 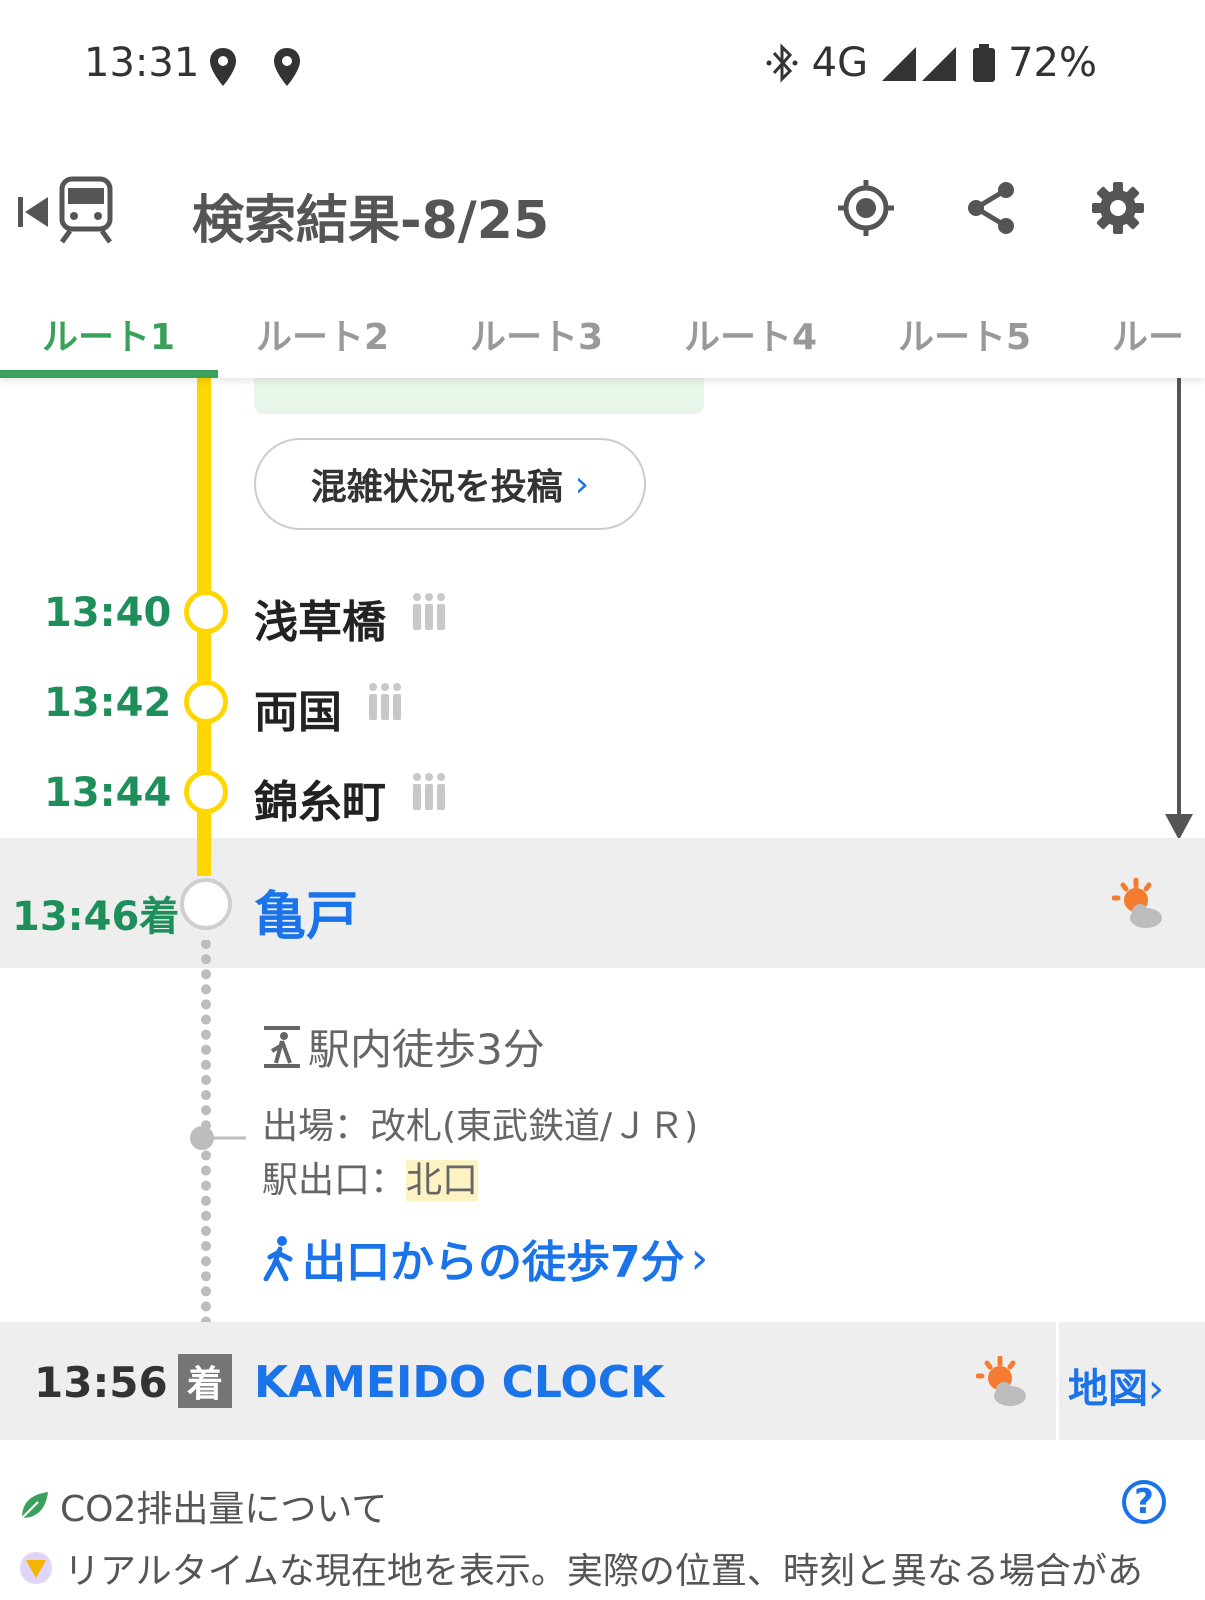 What do you see at coordinates (964, 334) in the screenshot?
I see `tab-route-5: ルート5` at bounding box center [964, 334].